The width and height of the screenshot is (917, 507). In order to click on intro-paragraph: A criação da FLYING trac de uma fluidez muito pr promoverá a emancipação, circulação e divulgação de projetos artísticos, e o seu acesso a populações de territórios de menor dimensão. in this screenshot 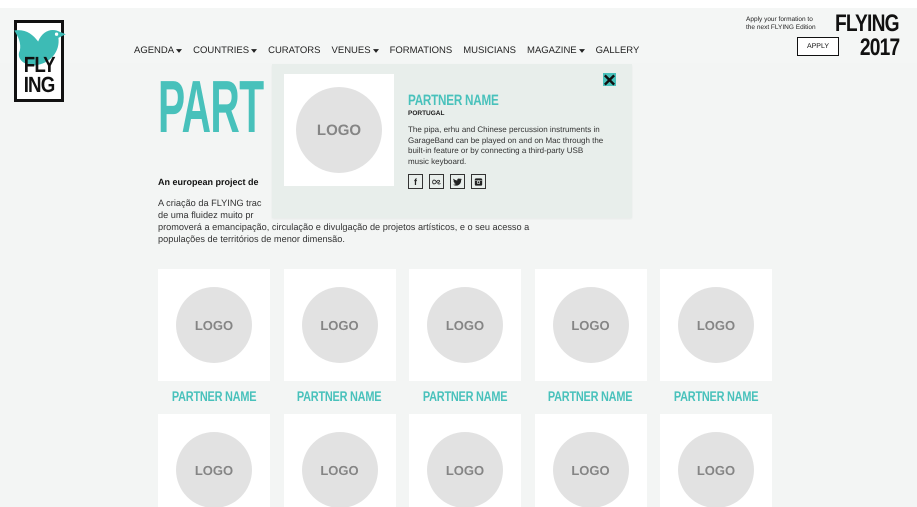, I will do `click(344, 221)`.